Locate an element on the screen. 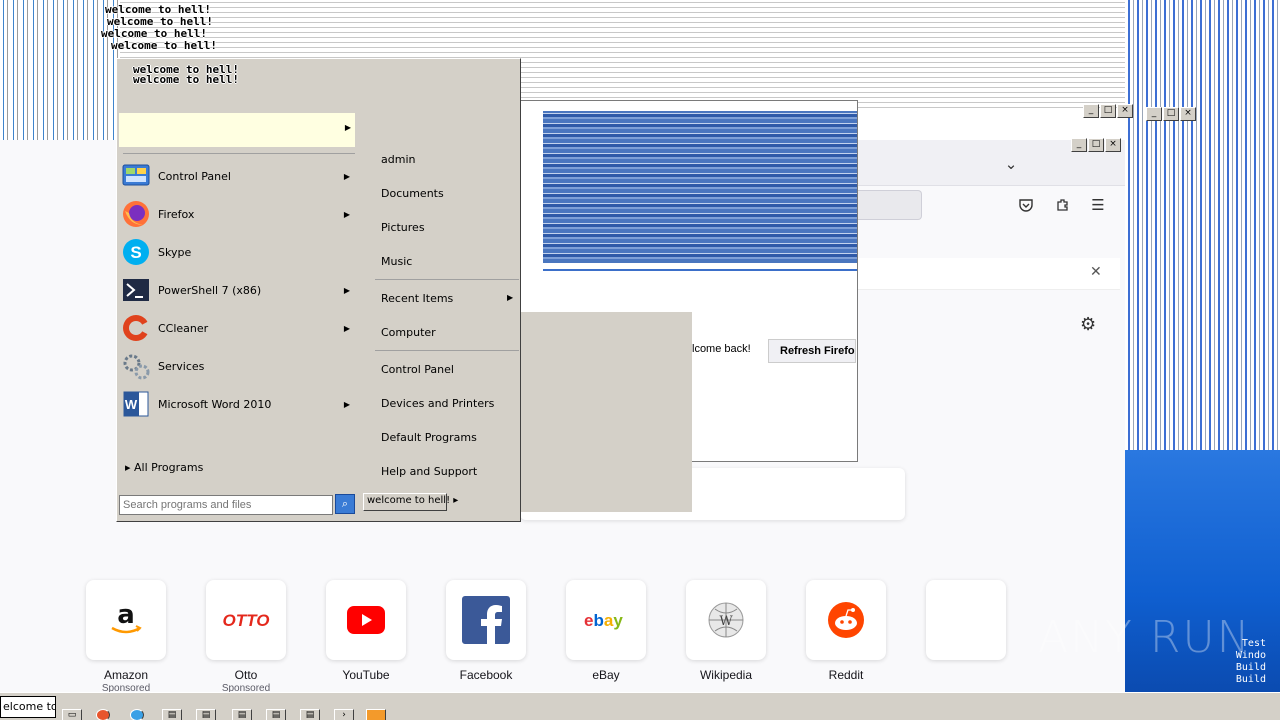 Image resolution: width=1280 pixels, height=720 pixels. shortcut-tile-reddit: Reddit is located at coordinates (846, 631).